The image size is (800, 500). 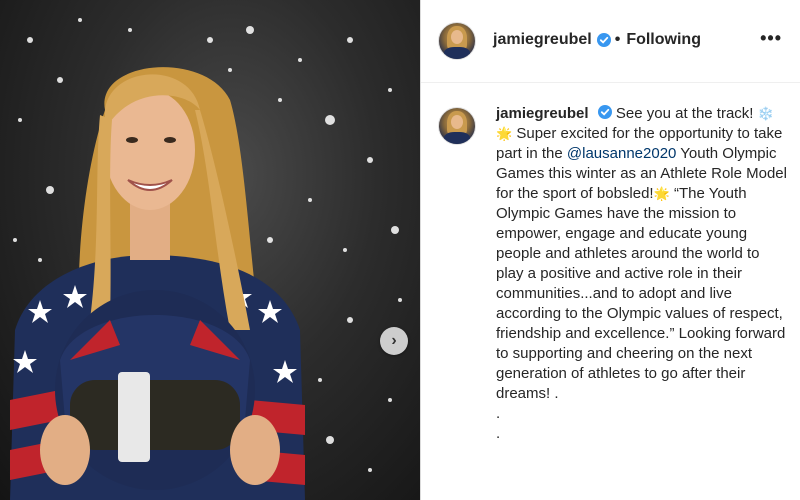 I want to click on profile-avatar, so click(x=457, y=41).